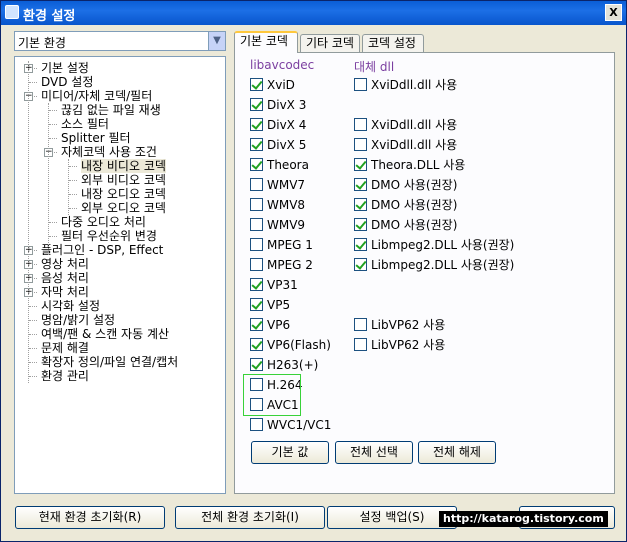  I want to click on tree-item: 환경 관리, so click(65, 376).